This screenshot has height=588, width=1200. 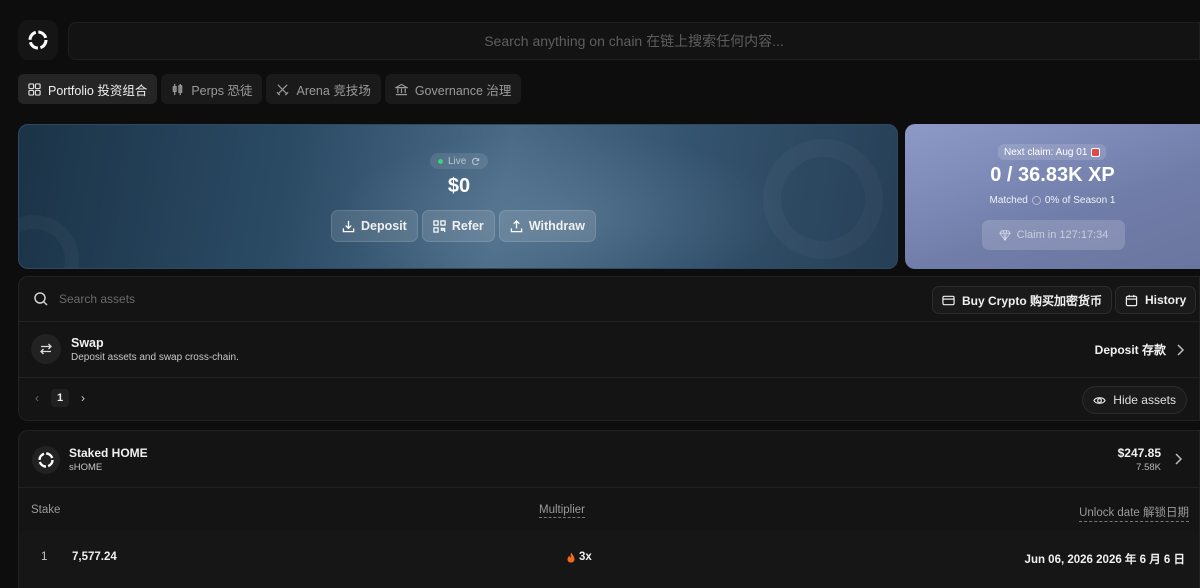 I want to click on token-usd-value: $247.85, so click(x=1139, y=453).